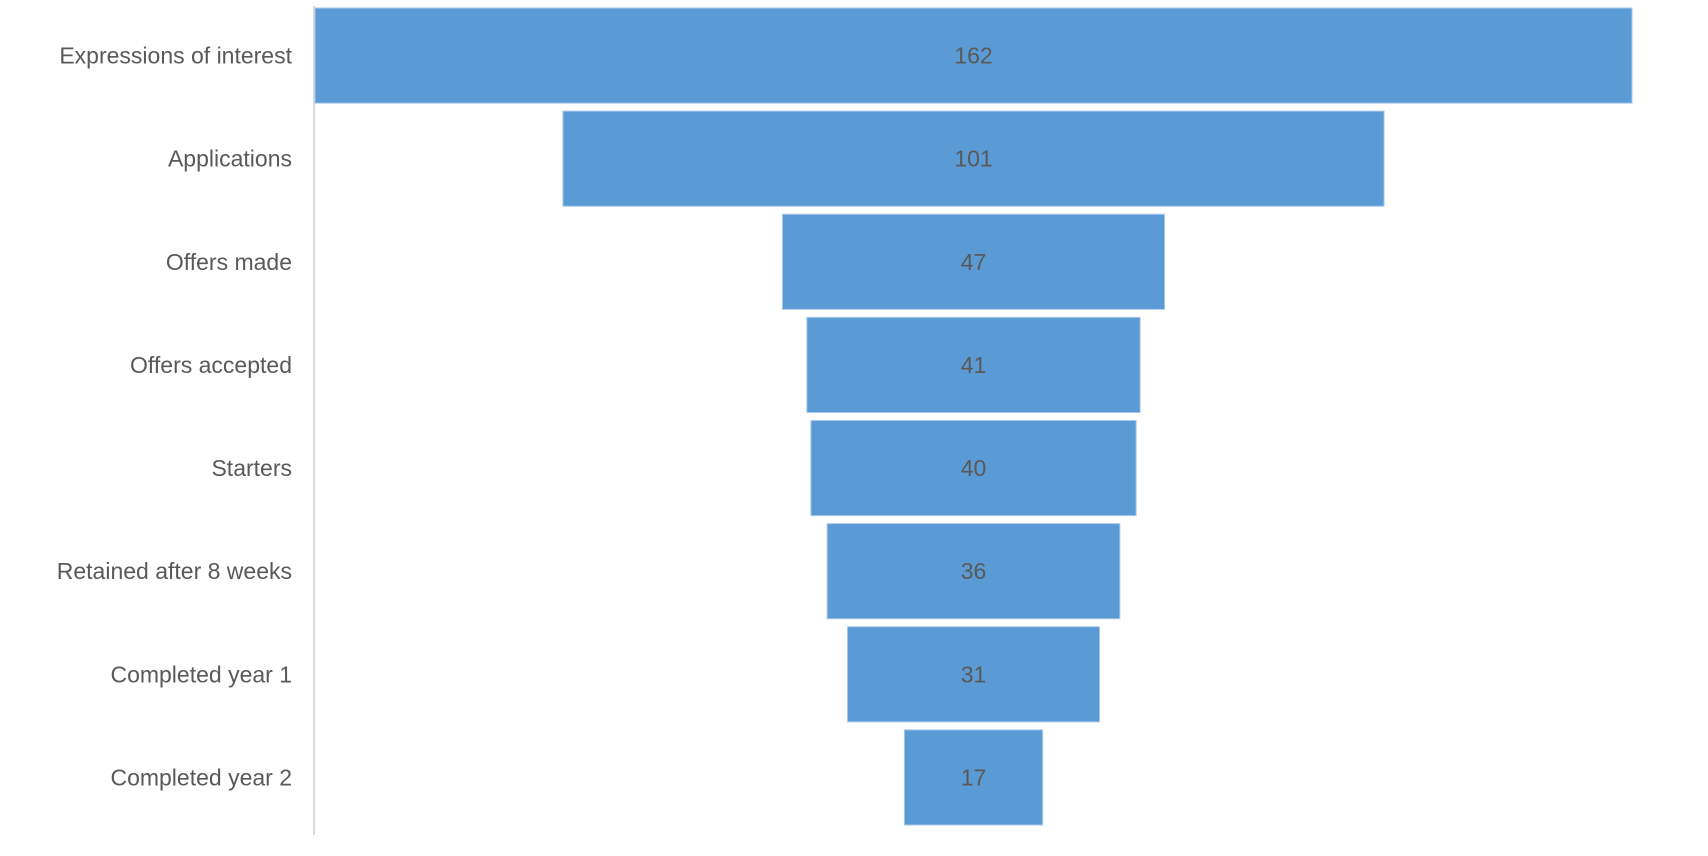  What do you see at coordinates (974, 262) in the screenshot?
I see `value-label: 47` at bounding box center [974, 262].